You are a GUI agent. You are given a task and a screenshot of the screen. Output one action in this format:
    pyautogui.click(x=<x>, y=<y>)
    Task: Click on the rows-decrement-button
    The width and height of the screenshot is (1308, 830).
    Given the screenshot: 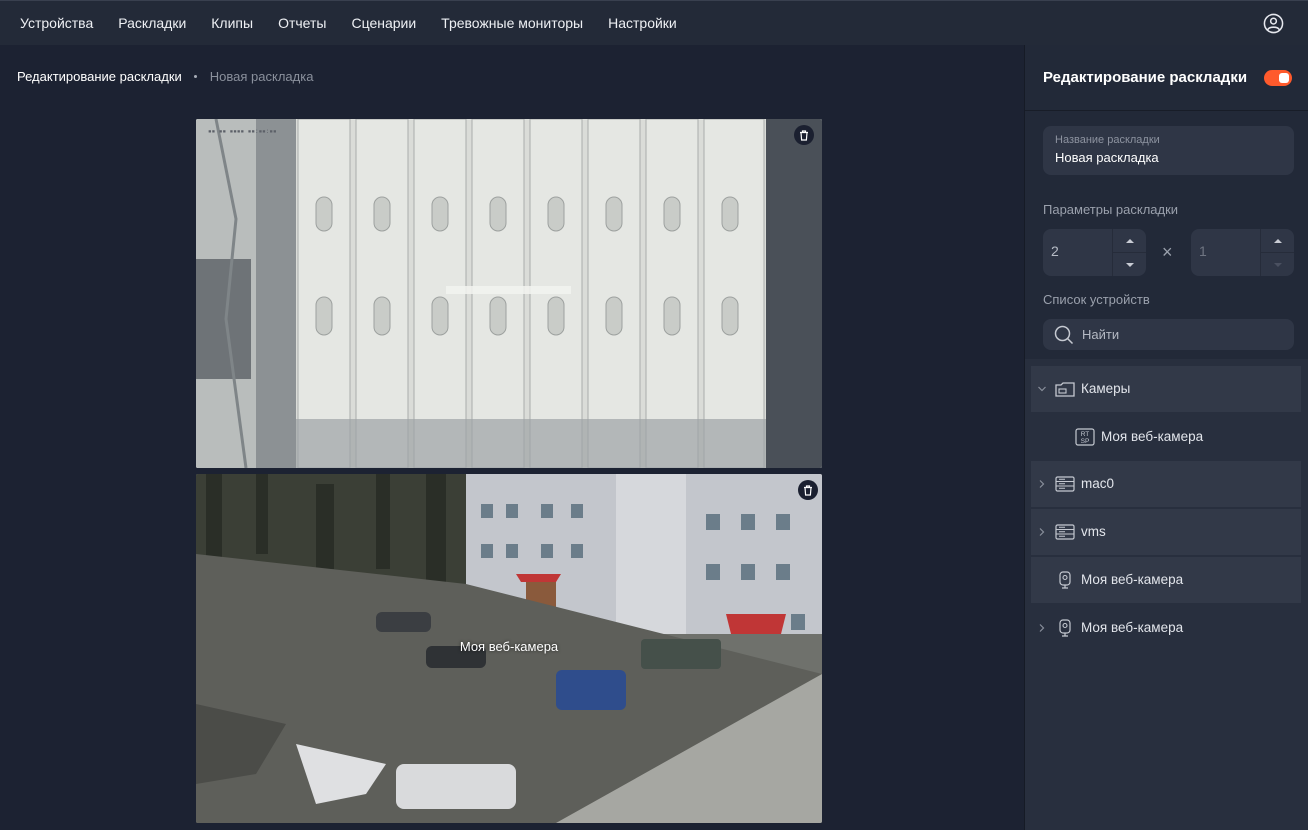 What is the action you would take?
    pyautogui.click(x=1129, y=264)
    